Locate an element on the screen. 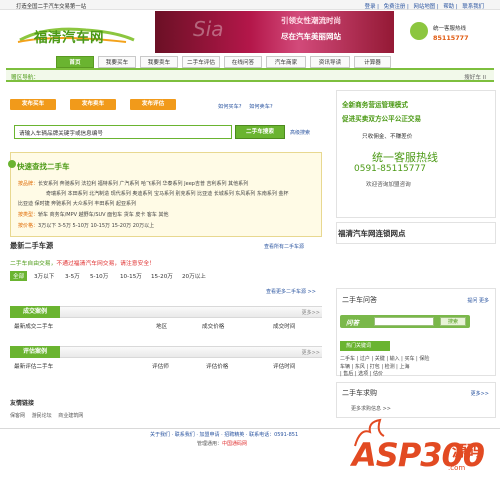 Image resolution: width=500 pixels, height=479 pixels. eval-bar: 评估案例 更多>> is located at coordinates (166, 352).